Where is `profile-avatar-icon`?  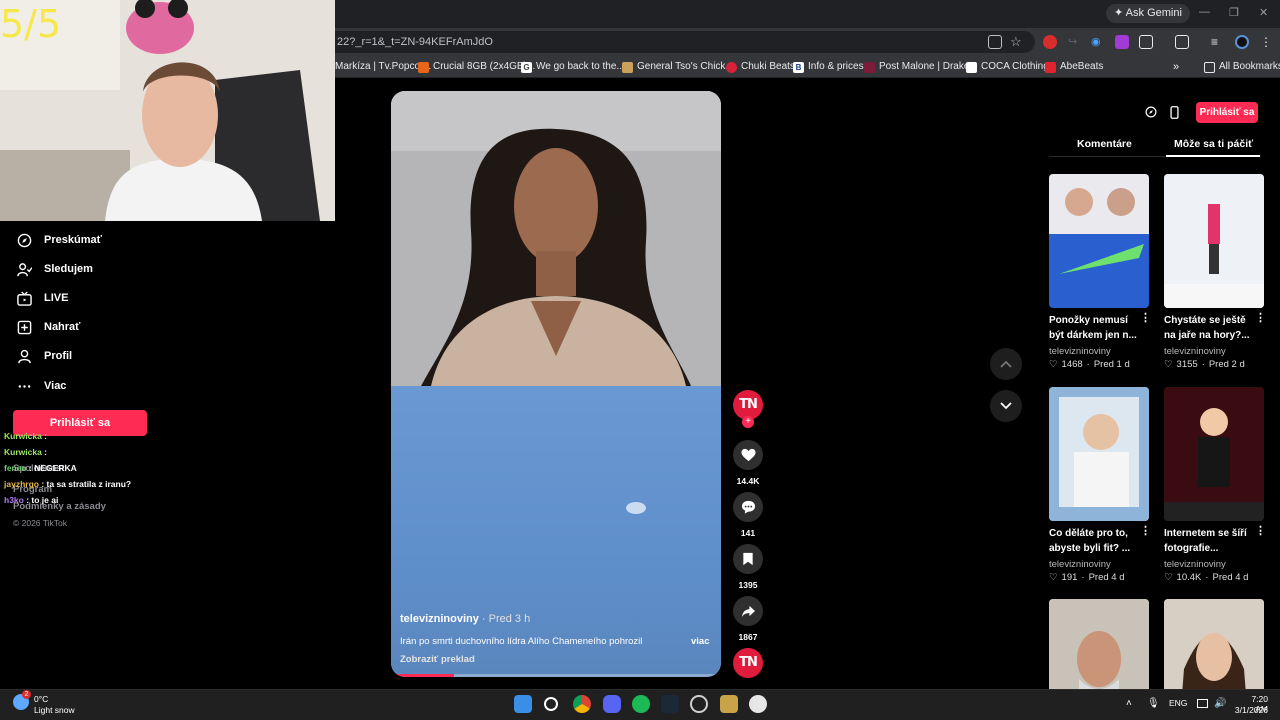
profile-avatar-icon is located at coordinates (1242, 42).